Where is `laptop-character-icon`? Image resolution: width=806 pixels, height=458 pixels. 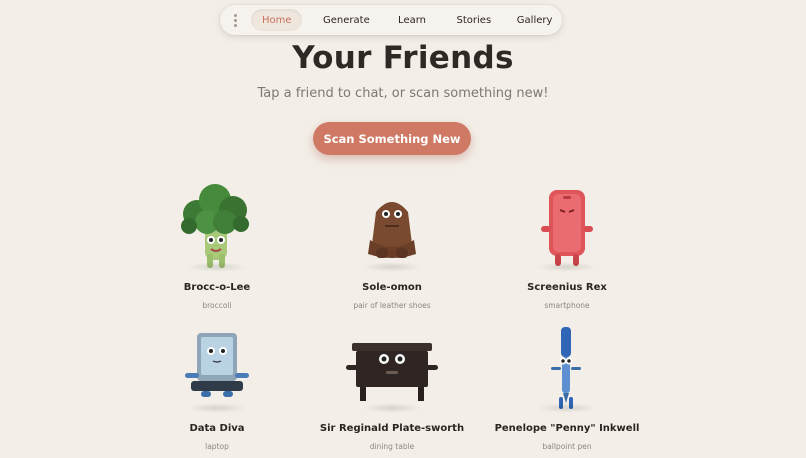
laptop-character-icon is located at coordinates (217, 368).